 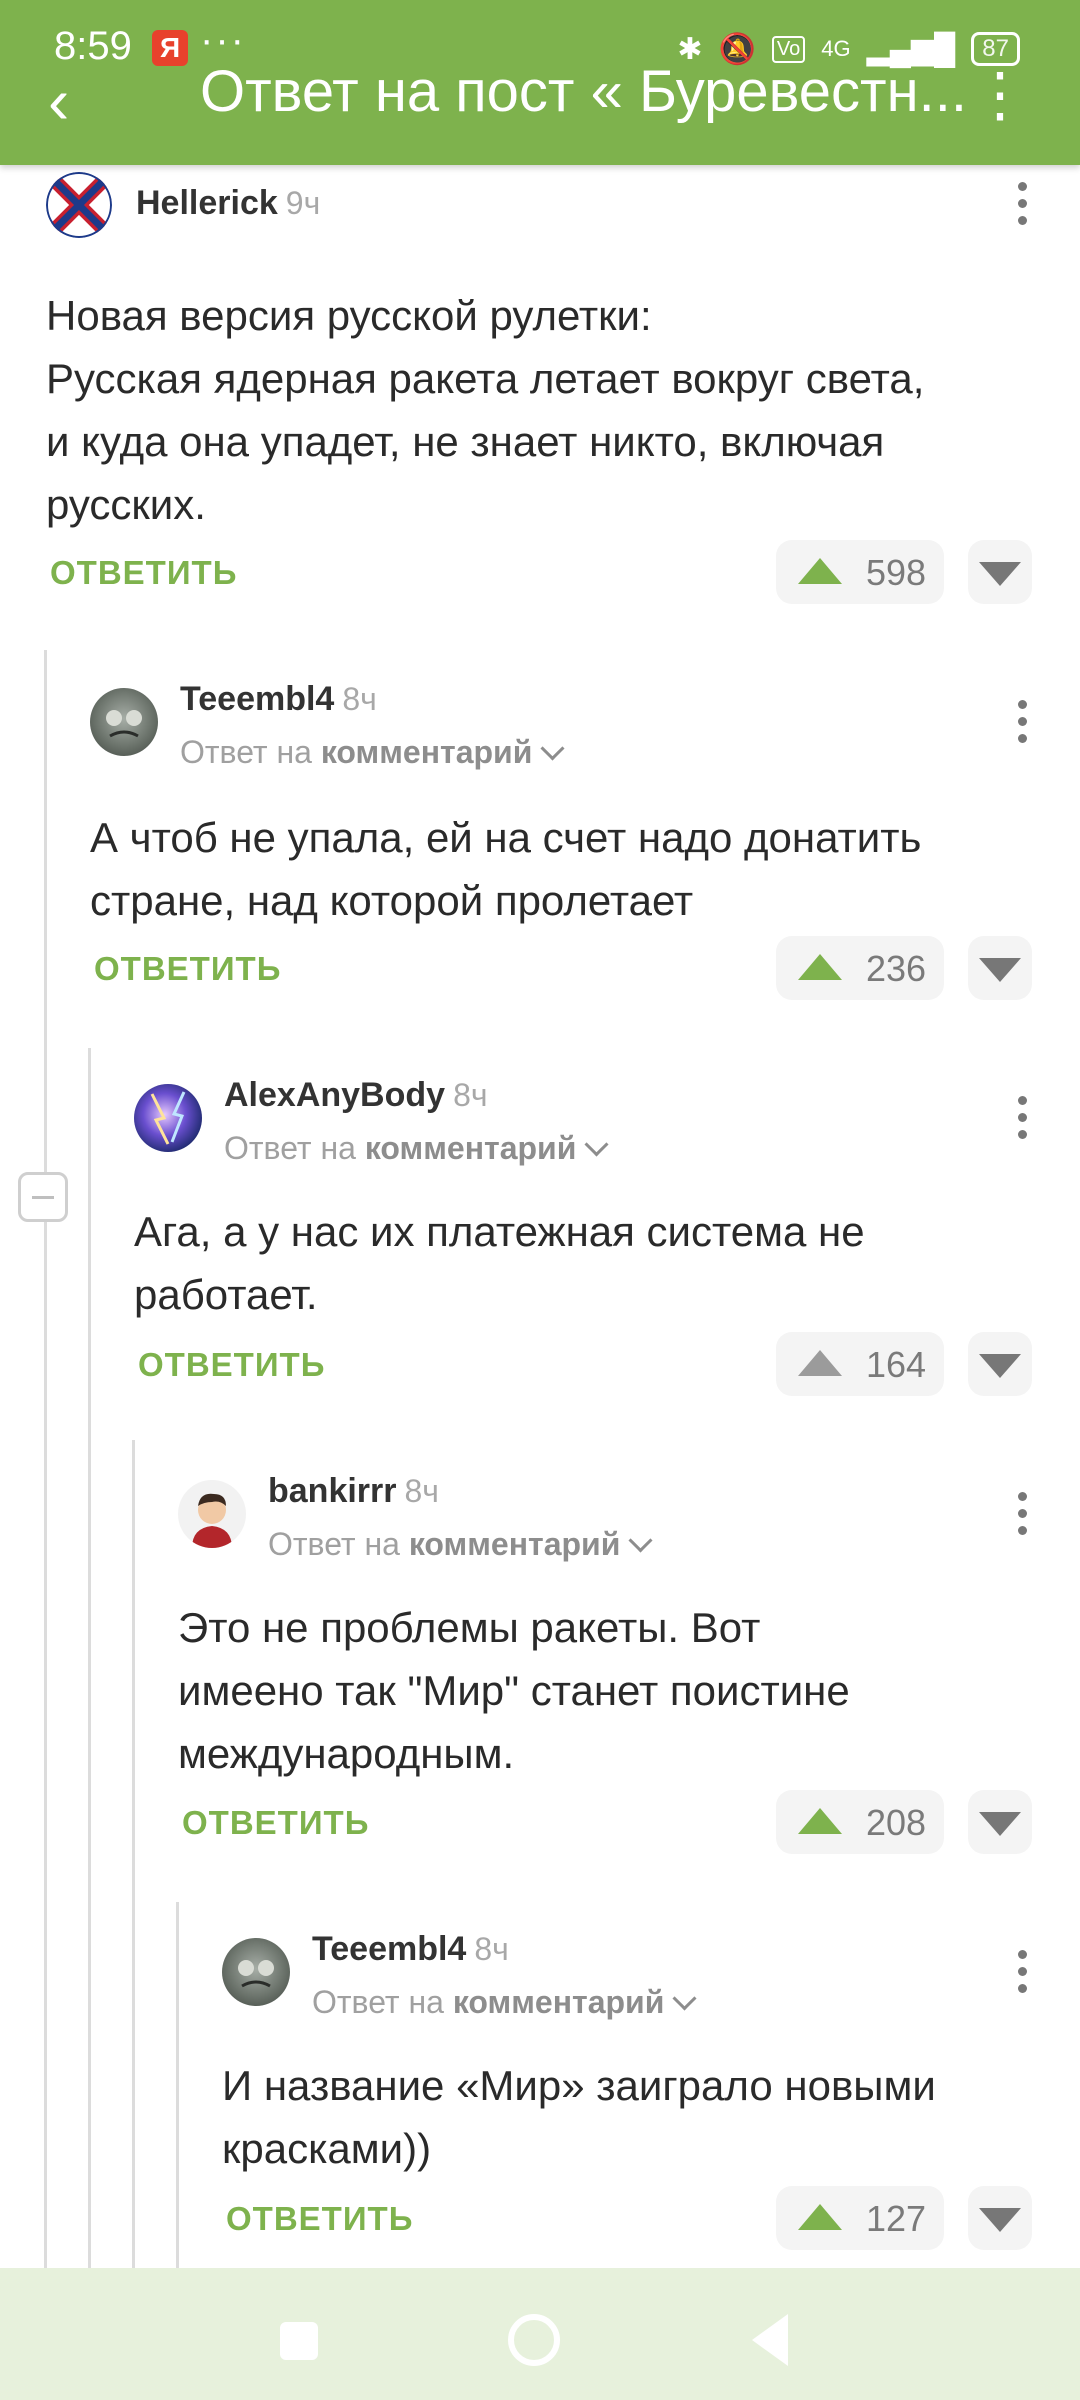 What do you see at coordinates (896, 968) in the screenshot?
I see `vote-count: 236` at bounding box center [896, 968].